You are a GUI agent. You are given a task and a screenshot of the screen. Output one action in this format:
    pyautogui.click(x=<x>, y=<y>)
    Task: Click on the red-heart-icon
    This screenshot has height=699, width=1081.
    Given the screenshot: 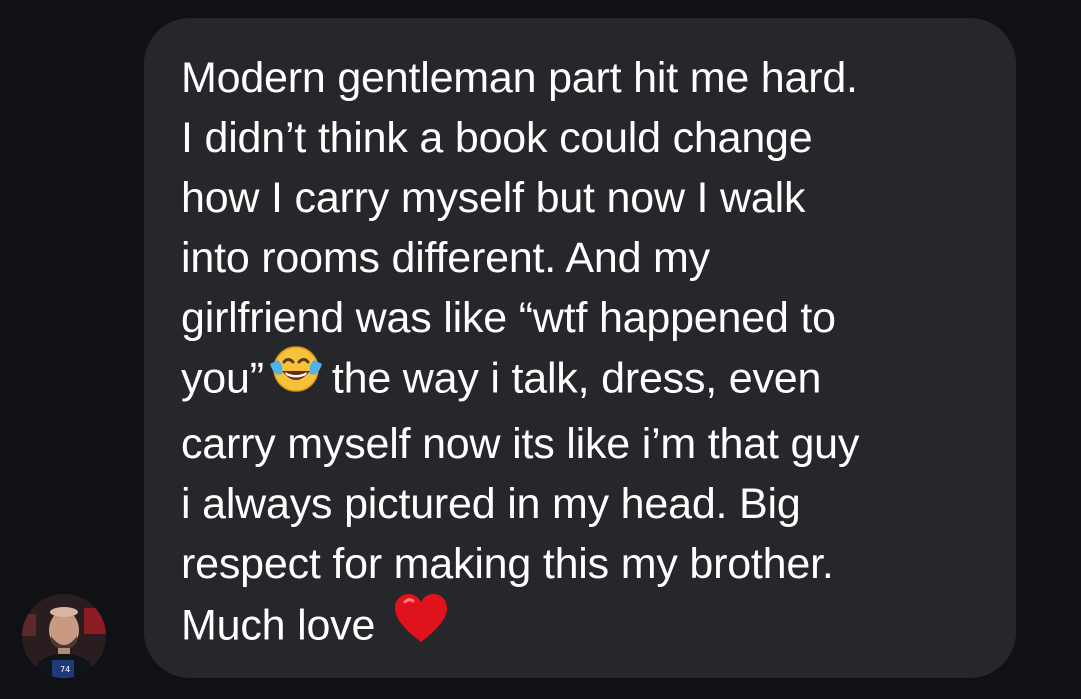 What is the action you would take?
    pyautogui.click(x=421, y=626)
    